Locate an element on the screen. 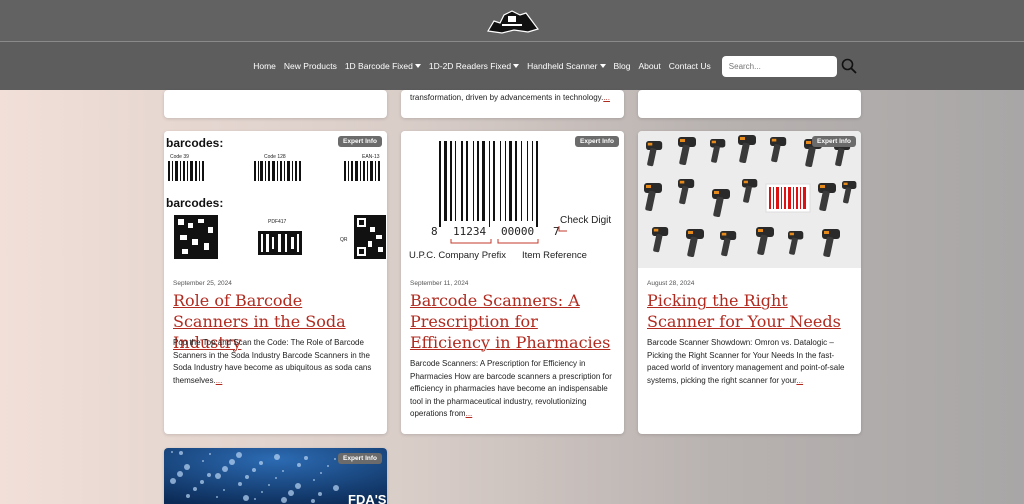  nav-item-label: About is located at coordinates (649, 66).